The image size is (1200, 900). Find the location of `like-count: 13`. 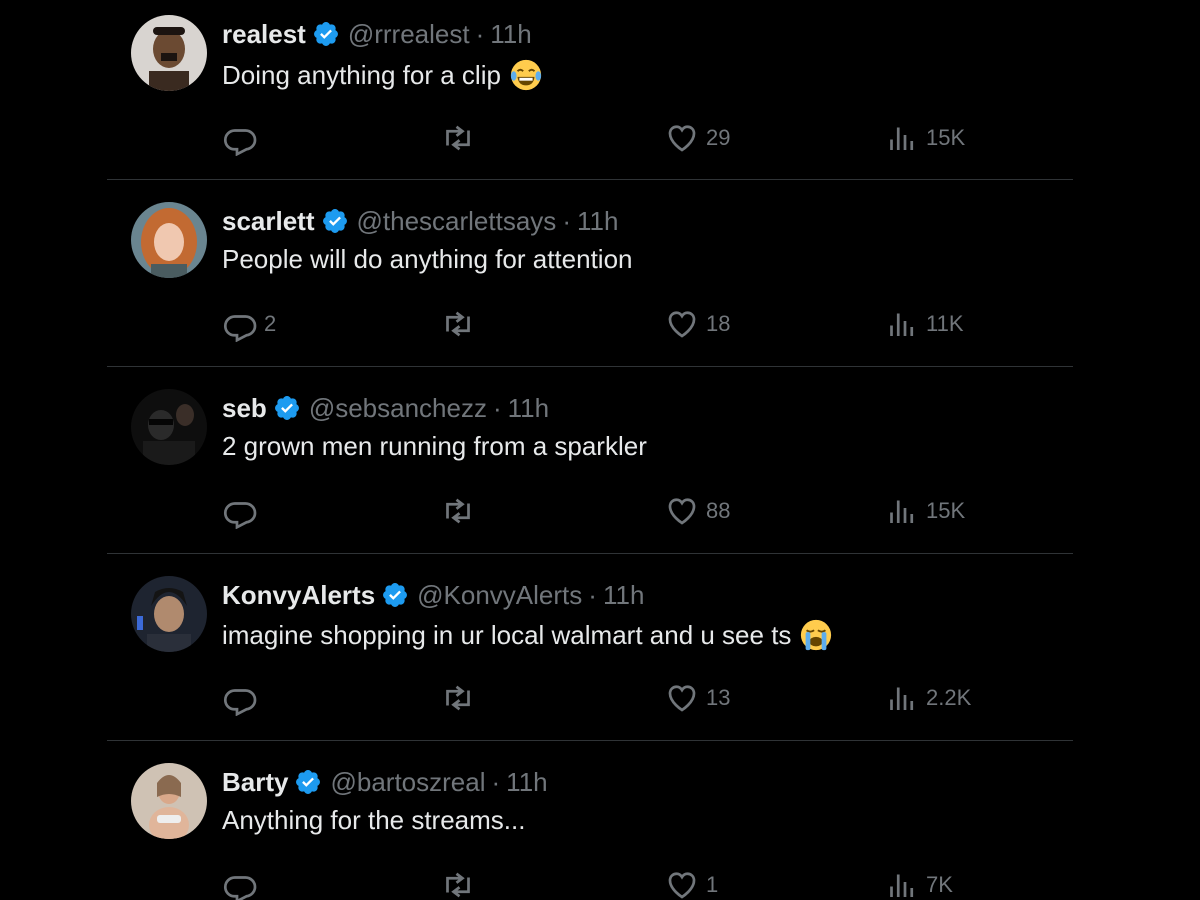

like-count: 13 is located at coordinates (718, 697).